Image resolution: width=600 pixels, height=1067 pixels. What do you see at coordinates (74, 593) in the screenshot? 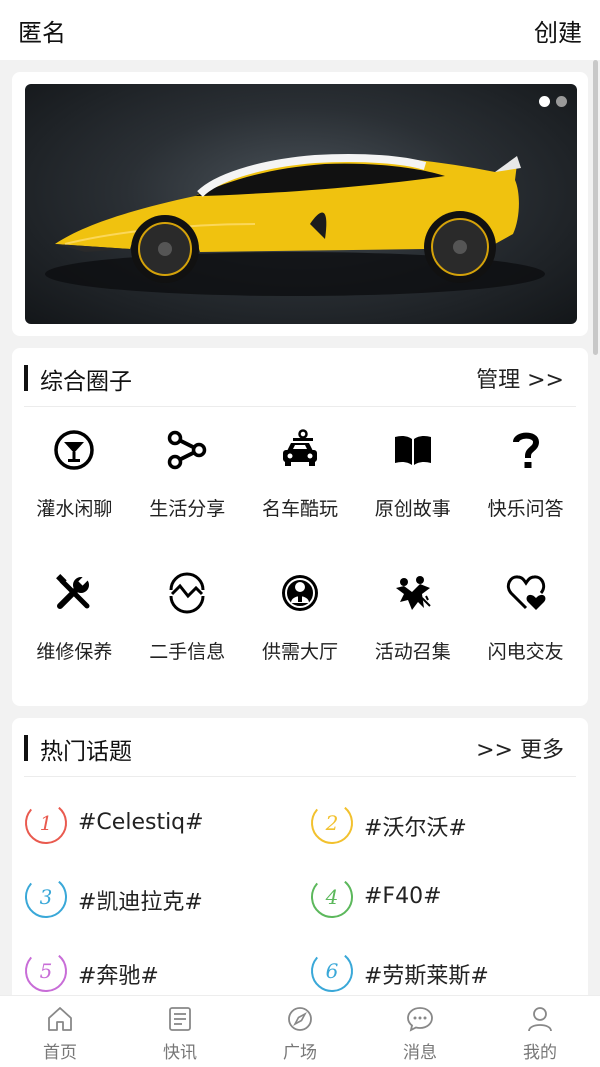
I see `tools-icon` at bounding box center [74, 593].